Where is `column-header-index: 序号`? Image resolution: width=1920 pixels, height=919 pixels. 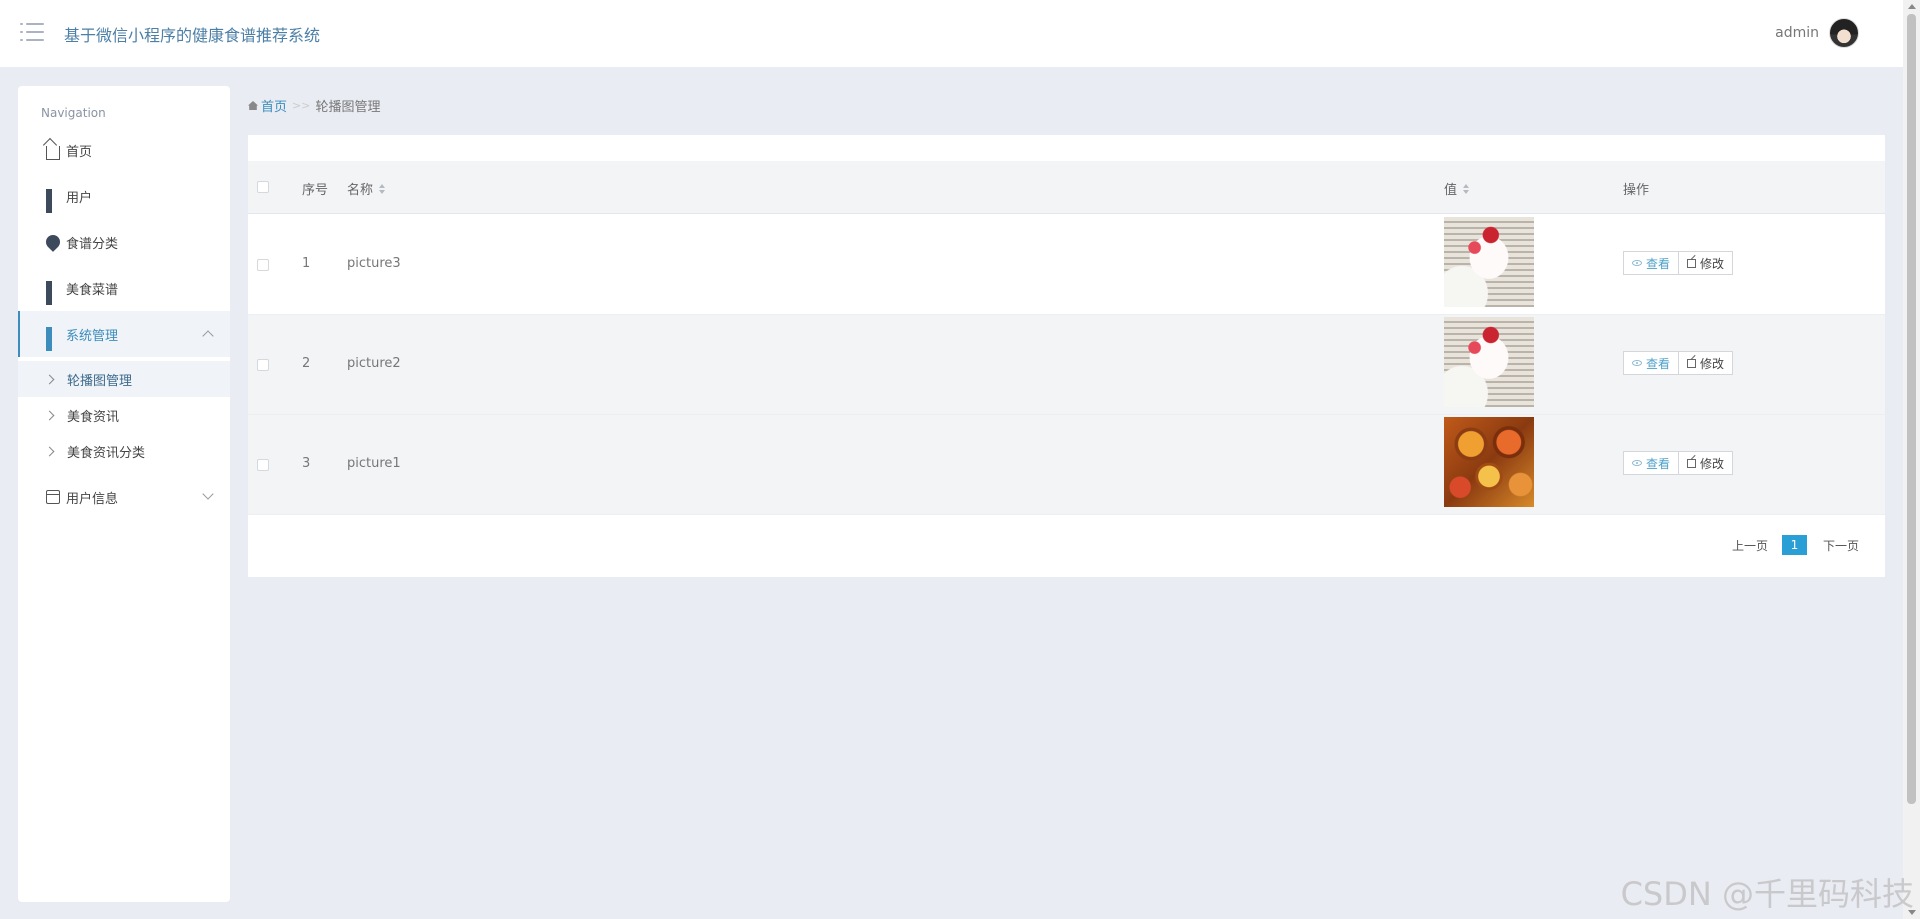
column-header-index: 序号 is located at coordinates (315, 190).